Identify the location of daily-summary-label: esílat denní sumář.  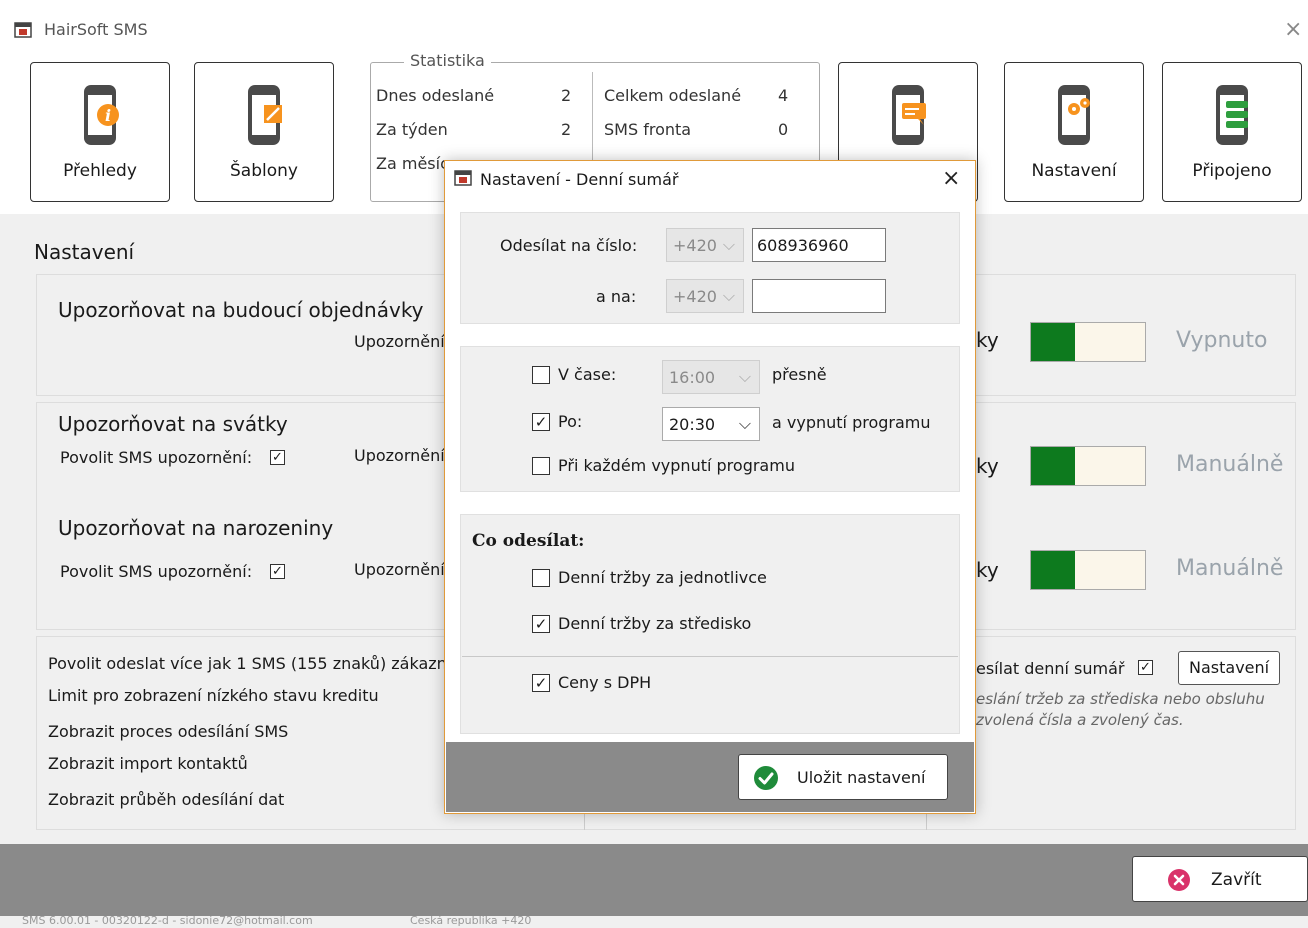
(1050, 668).